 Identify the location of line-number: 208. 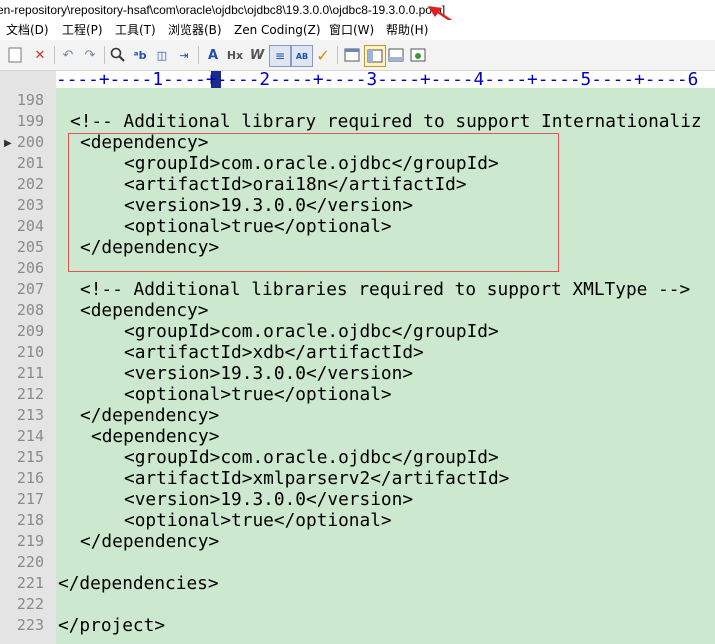
(30, 310).